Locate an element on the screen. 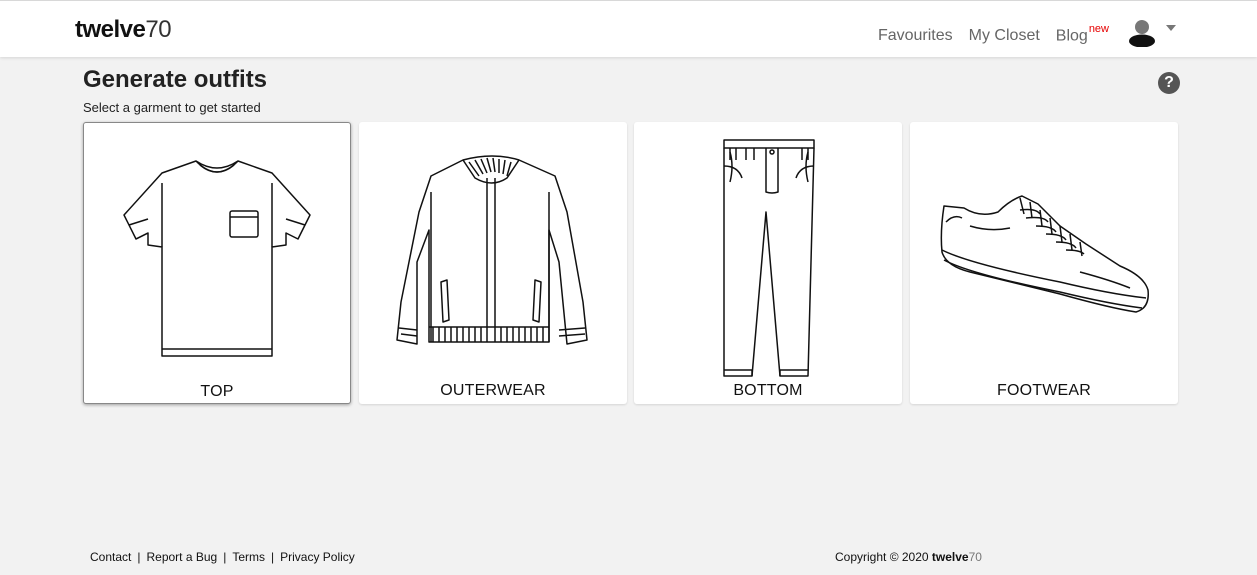 This screenshot has height=575, width=1257. account-dropdown-caret-icon is located at coordinates (1171, 28).